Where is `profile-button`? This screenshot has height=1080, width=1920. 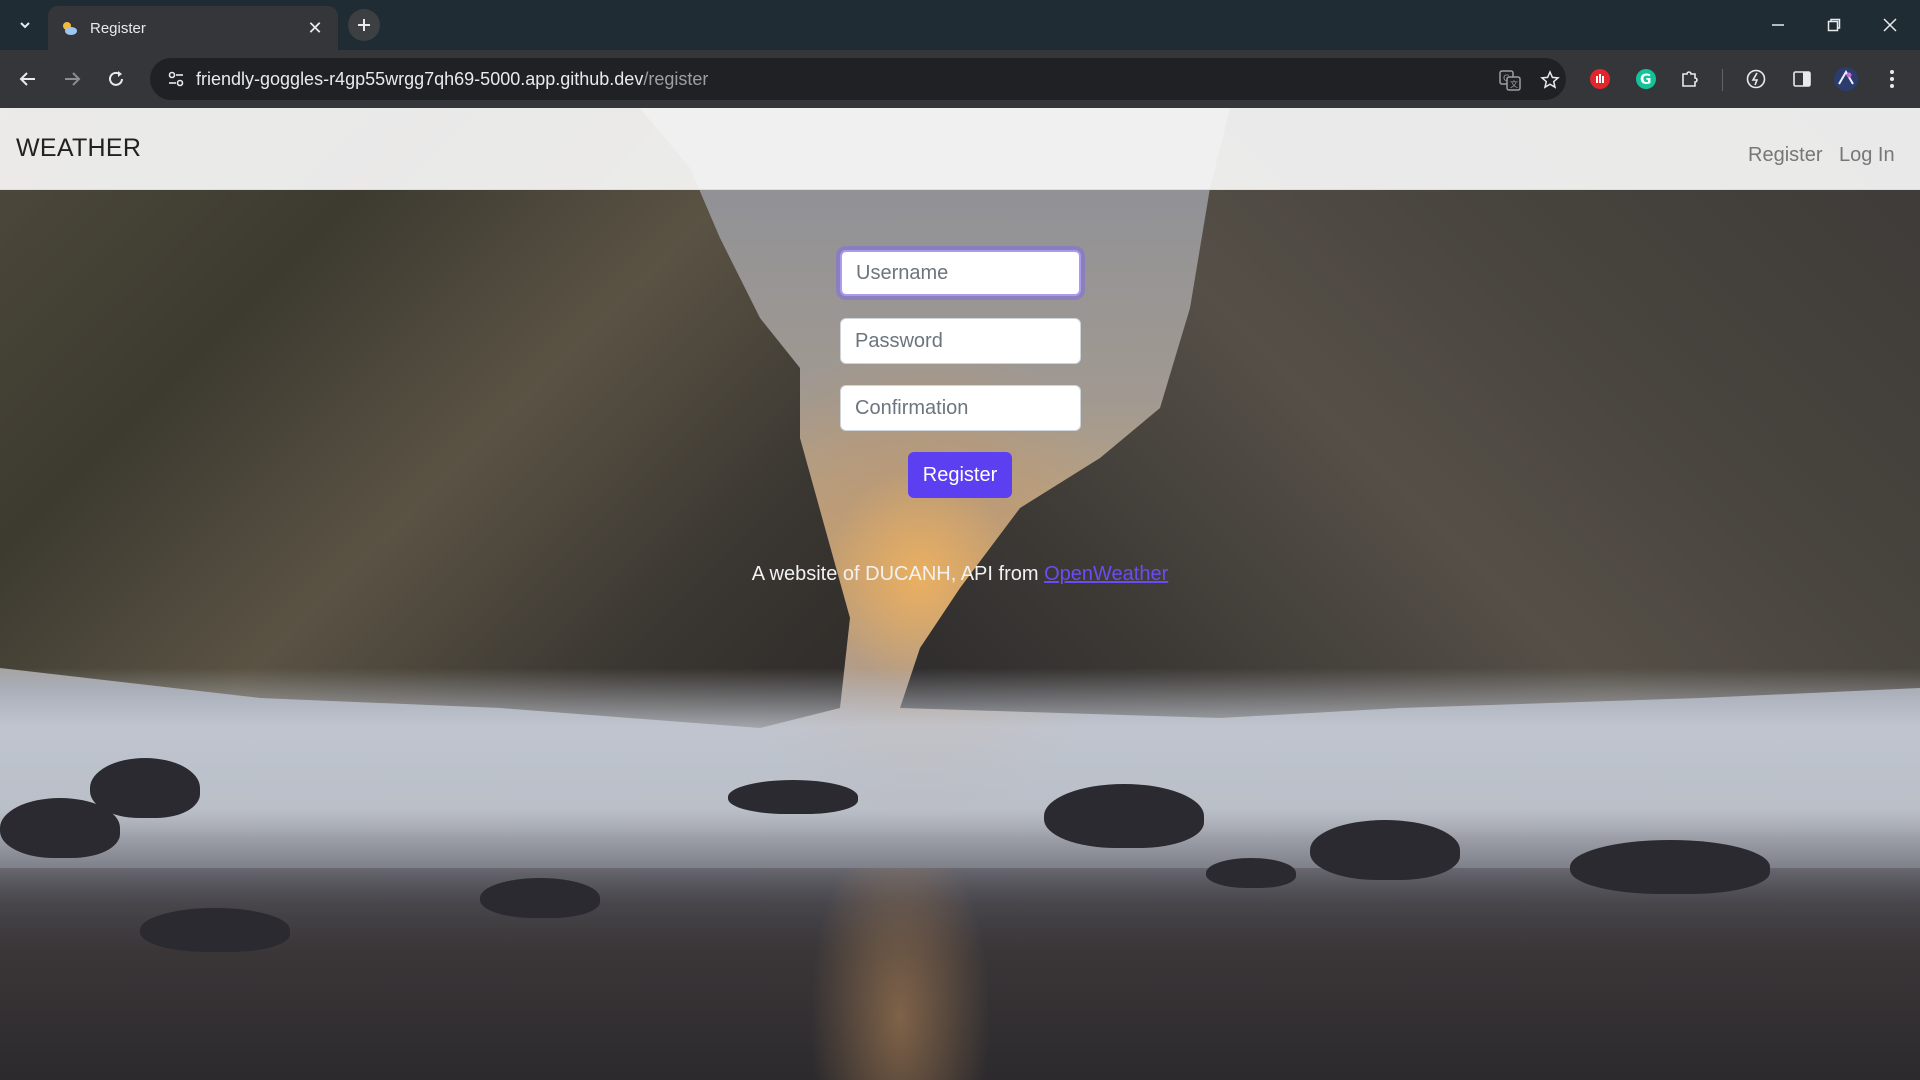 profile-button is located at coordinates (1846, 79).